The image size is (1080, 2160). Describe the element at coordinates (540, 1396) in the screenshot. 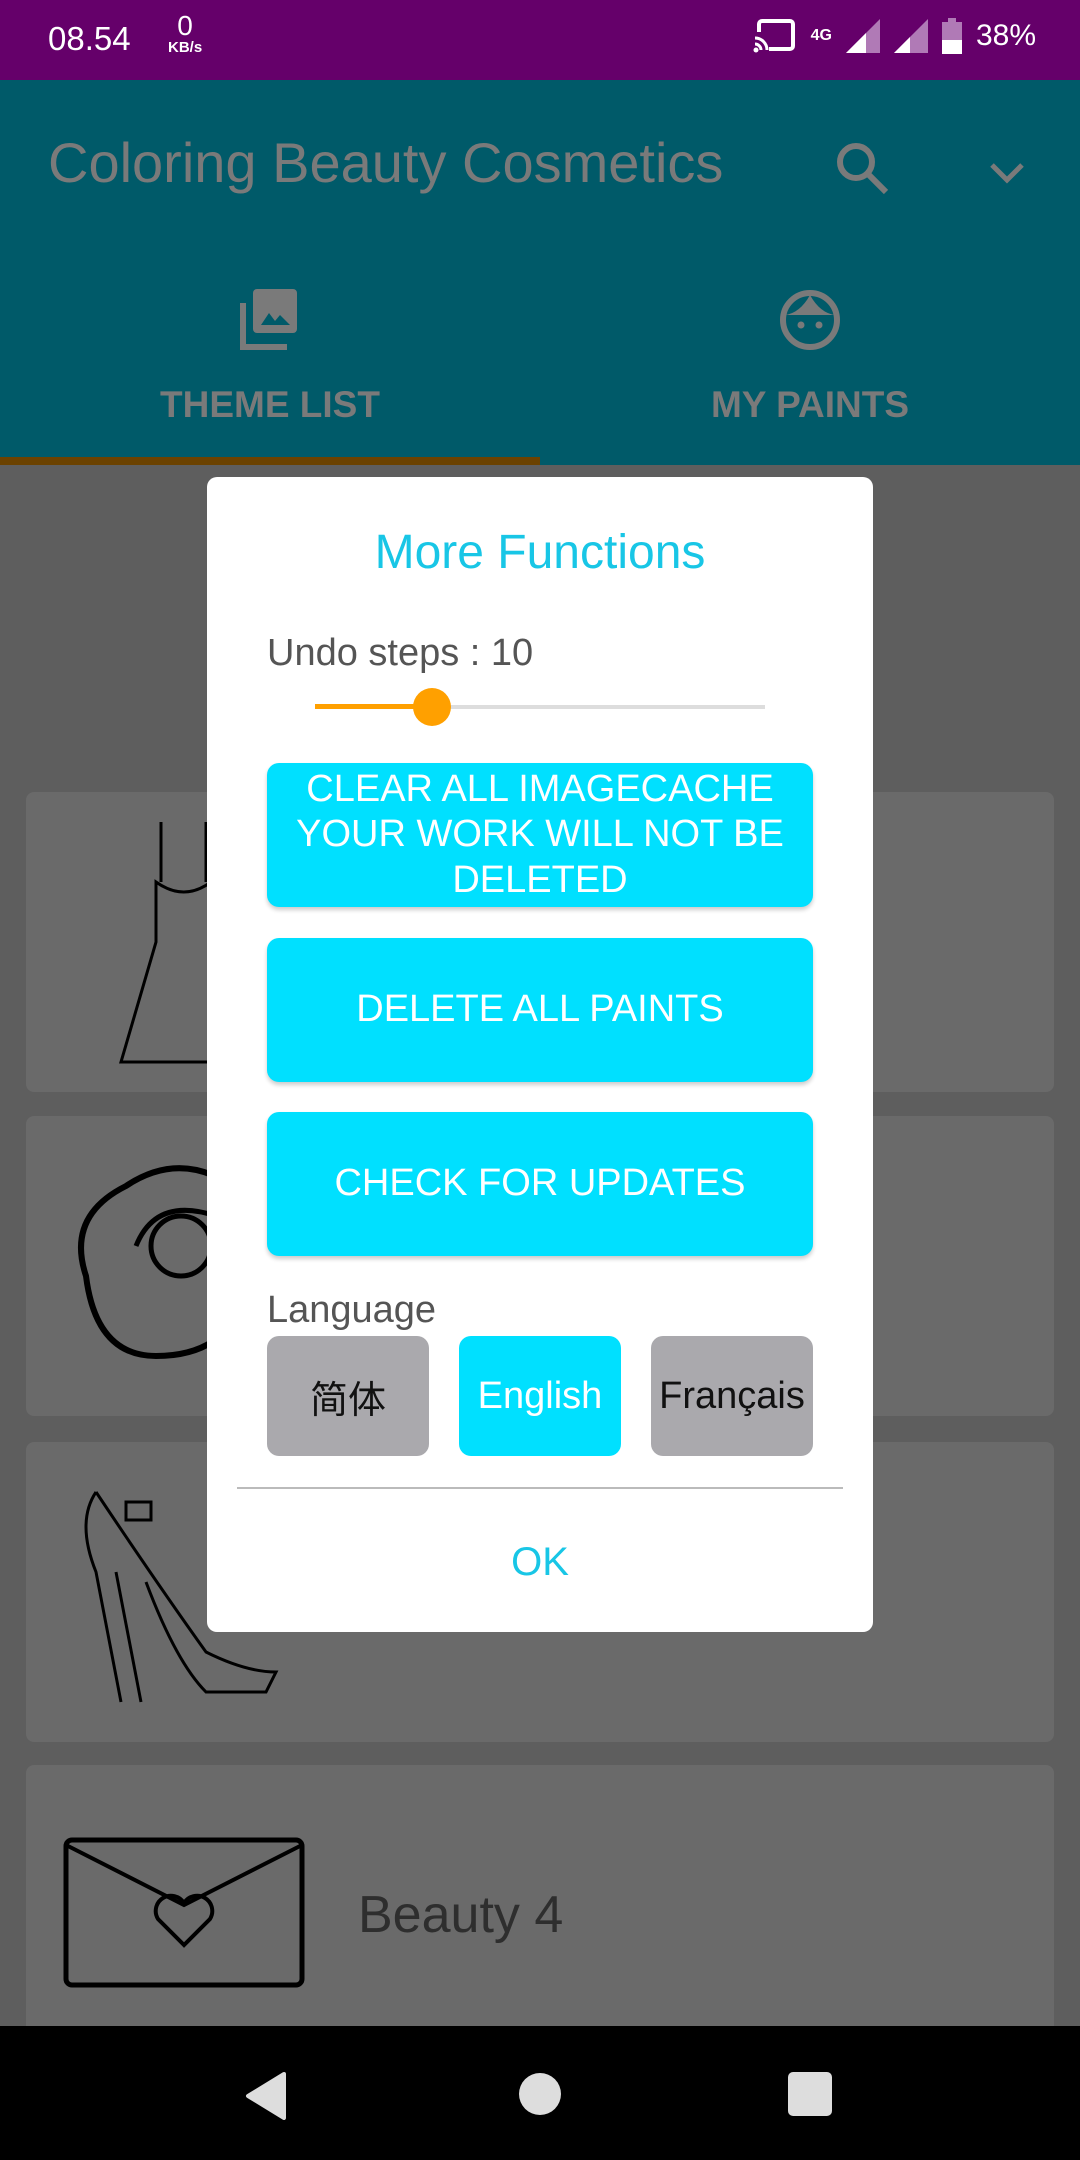

I see `language-english-button: English` at that location.